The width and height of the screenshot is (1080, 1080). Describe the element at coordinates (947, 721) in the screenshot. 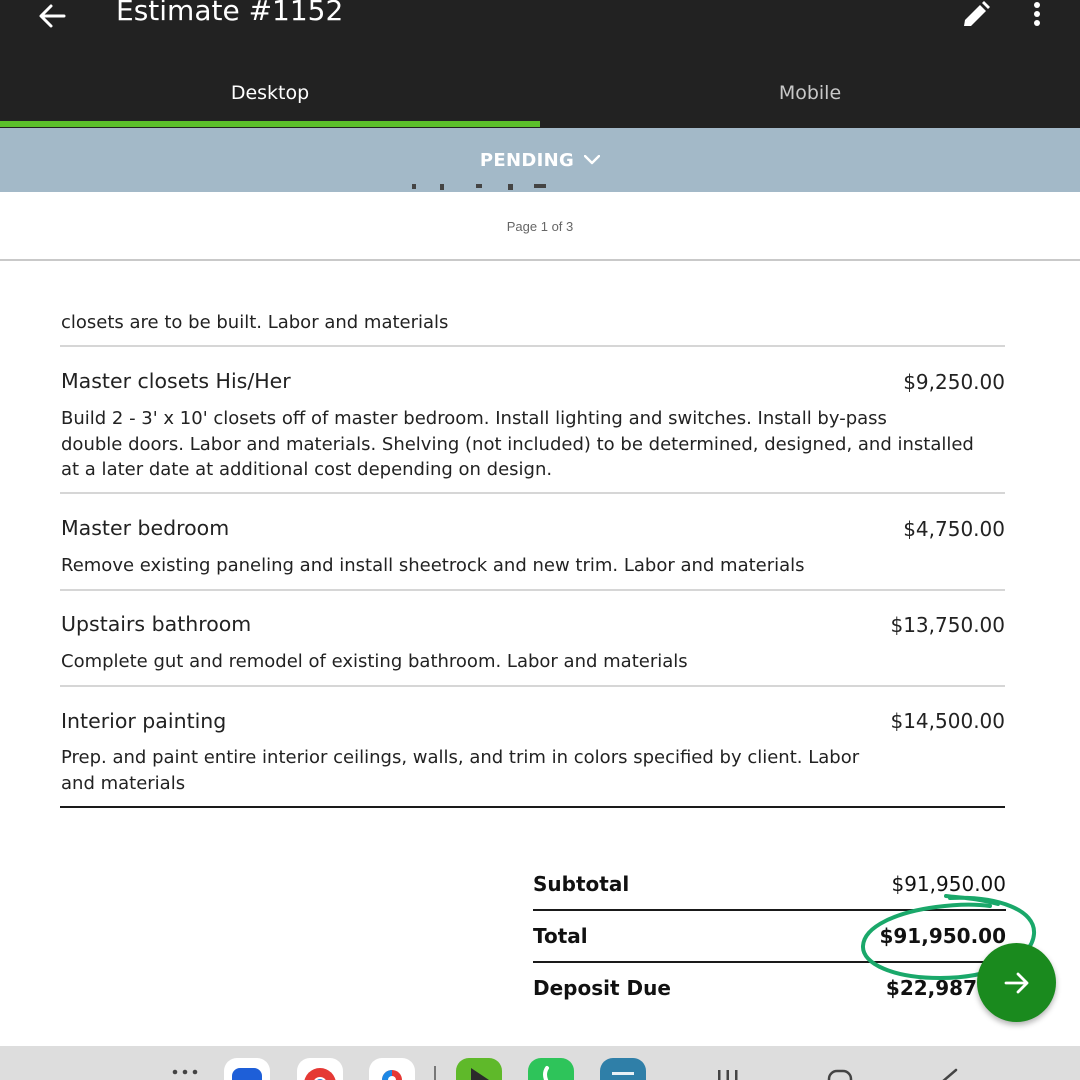

I see `item-price: $14,500.00` at that location.